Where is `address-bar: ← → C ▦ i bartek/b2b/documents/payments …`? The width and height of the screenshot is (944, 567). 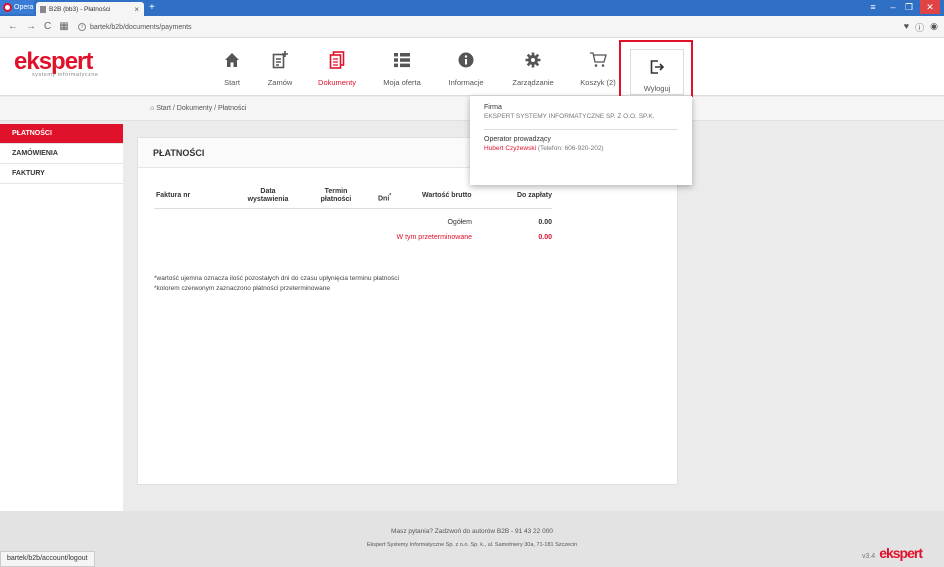
address-bar: ← → C ▦ i bartek/b2b/documents/payments … is located at coordinates (472, 27).